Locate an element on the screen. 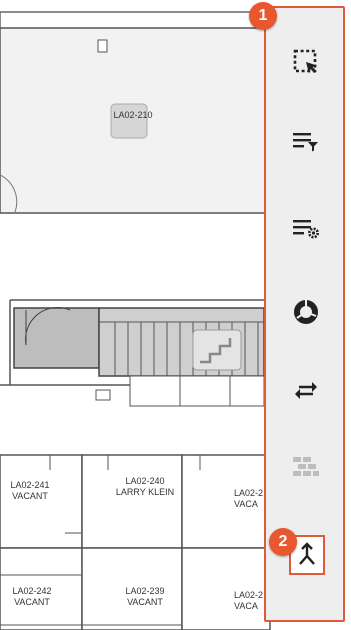 The height and width of the screenshot is (630, 351). wall-button is located at coordinates (306, 468).